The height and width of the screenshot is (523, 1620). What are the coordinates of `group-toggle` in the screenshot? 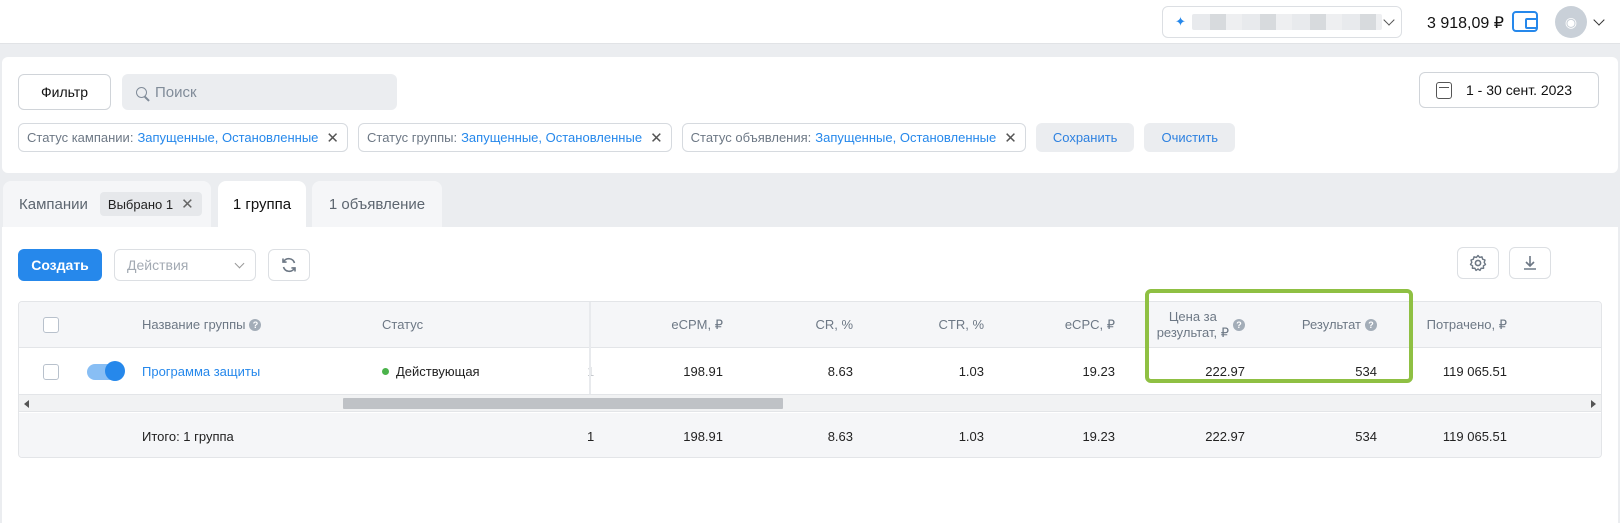 It's located at (106, 370).